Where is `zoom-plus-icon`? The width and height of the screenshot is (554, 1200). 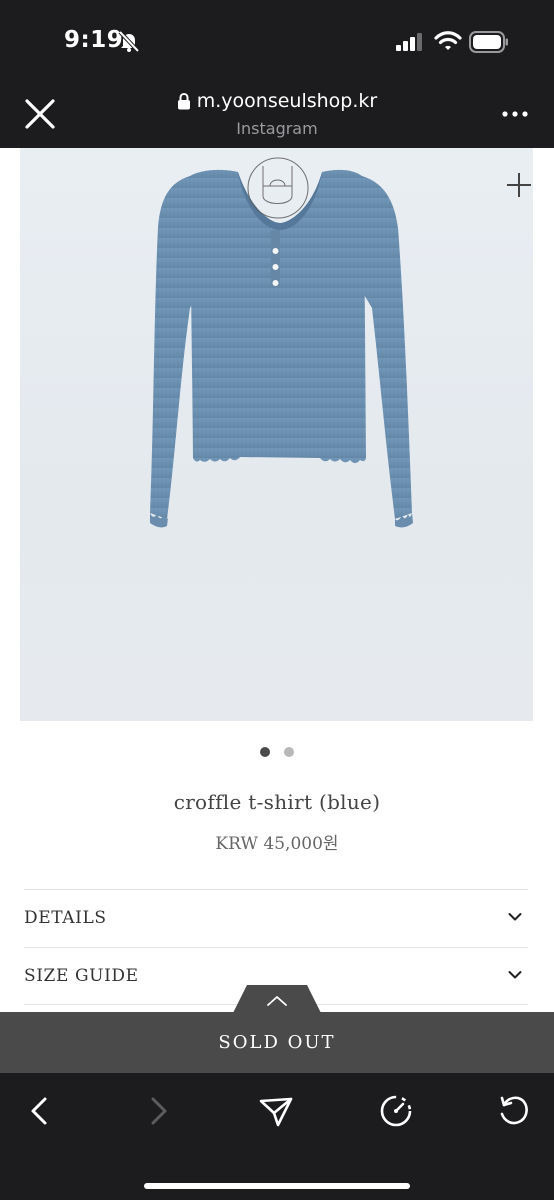 zoom-plus-icon is located at coordinates (519, 185).